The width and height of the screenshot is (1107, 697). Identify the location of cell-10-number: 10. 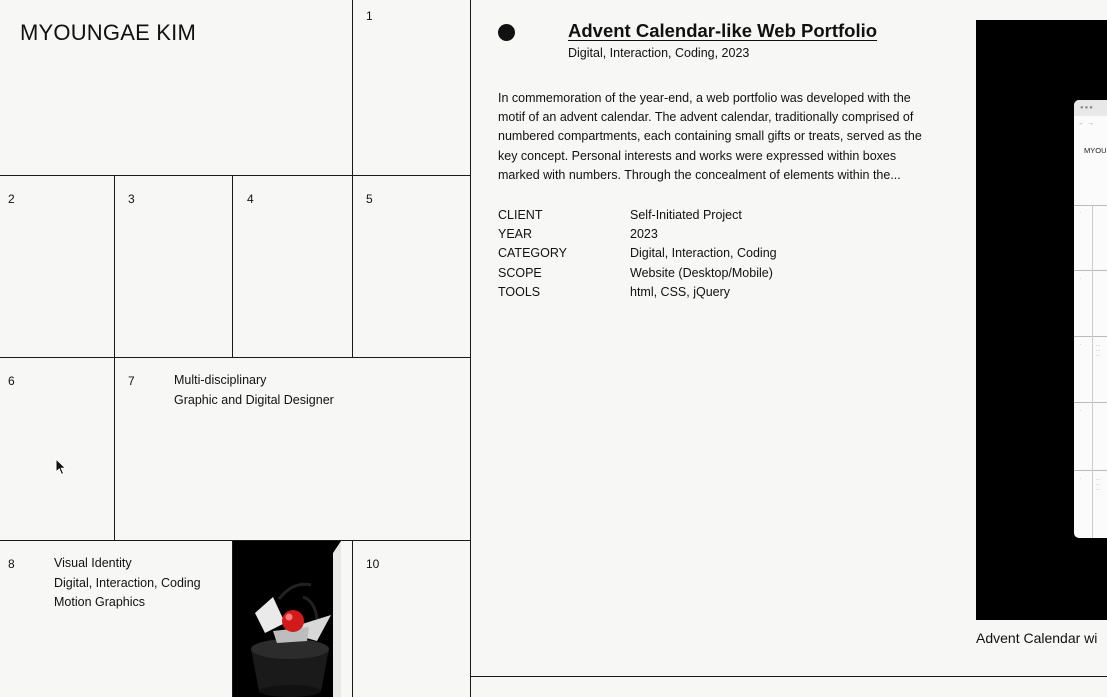
(372, 564).